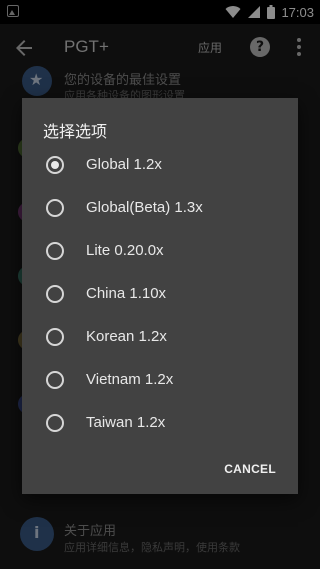 Image resolution: width=320 pixels, height=569 pixels. I want to click on option-label: Vietnam 1.2x, so click(130, 379).